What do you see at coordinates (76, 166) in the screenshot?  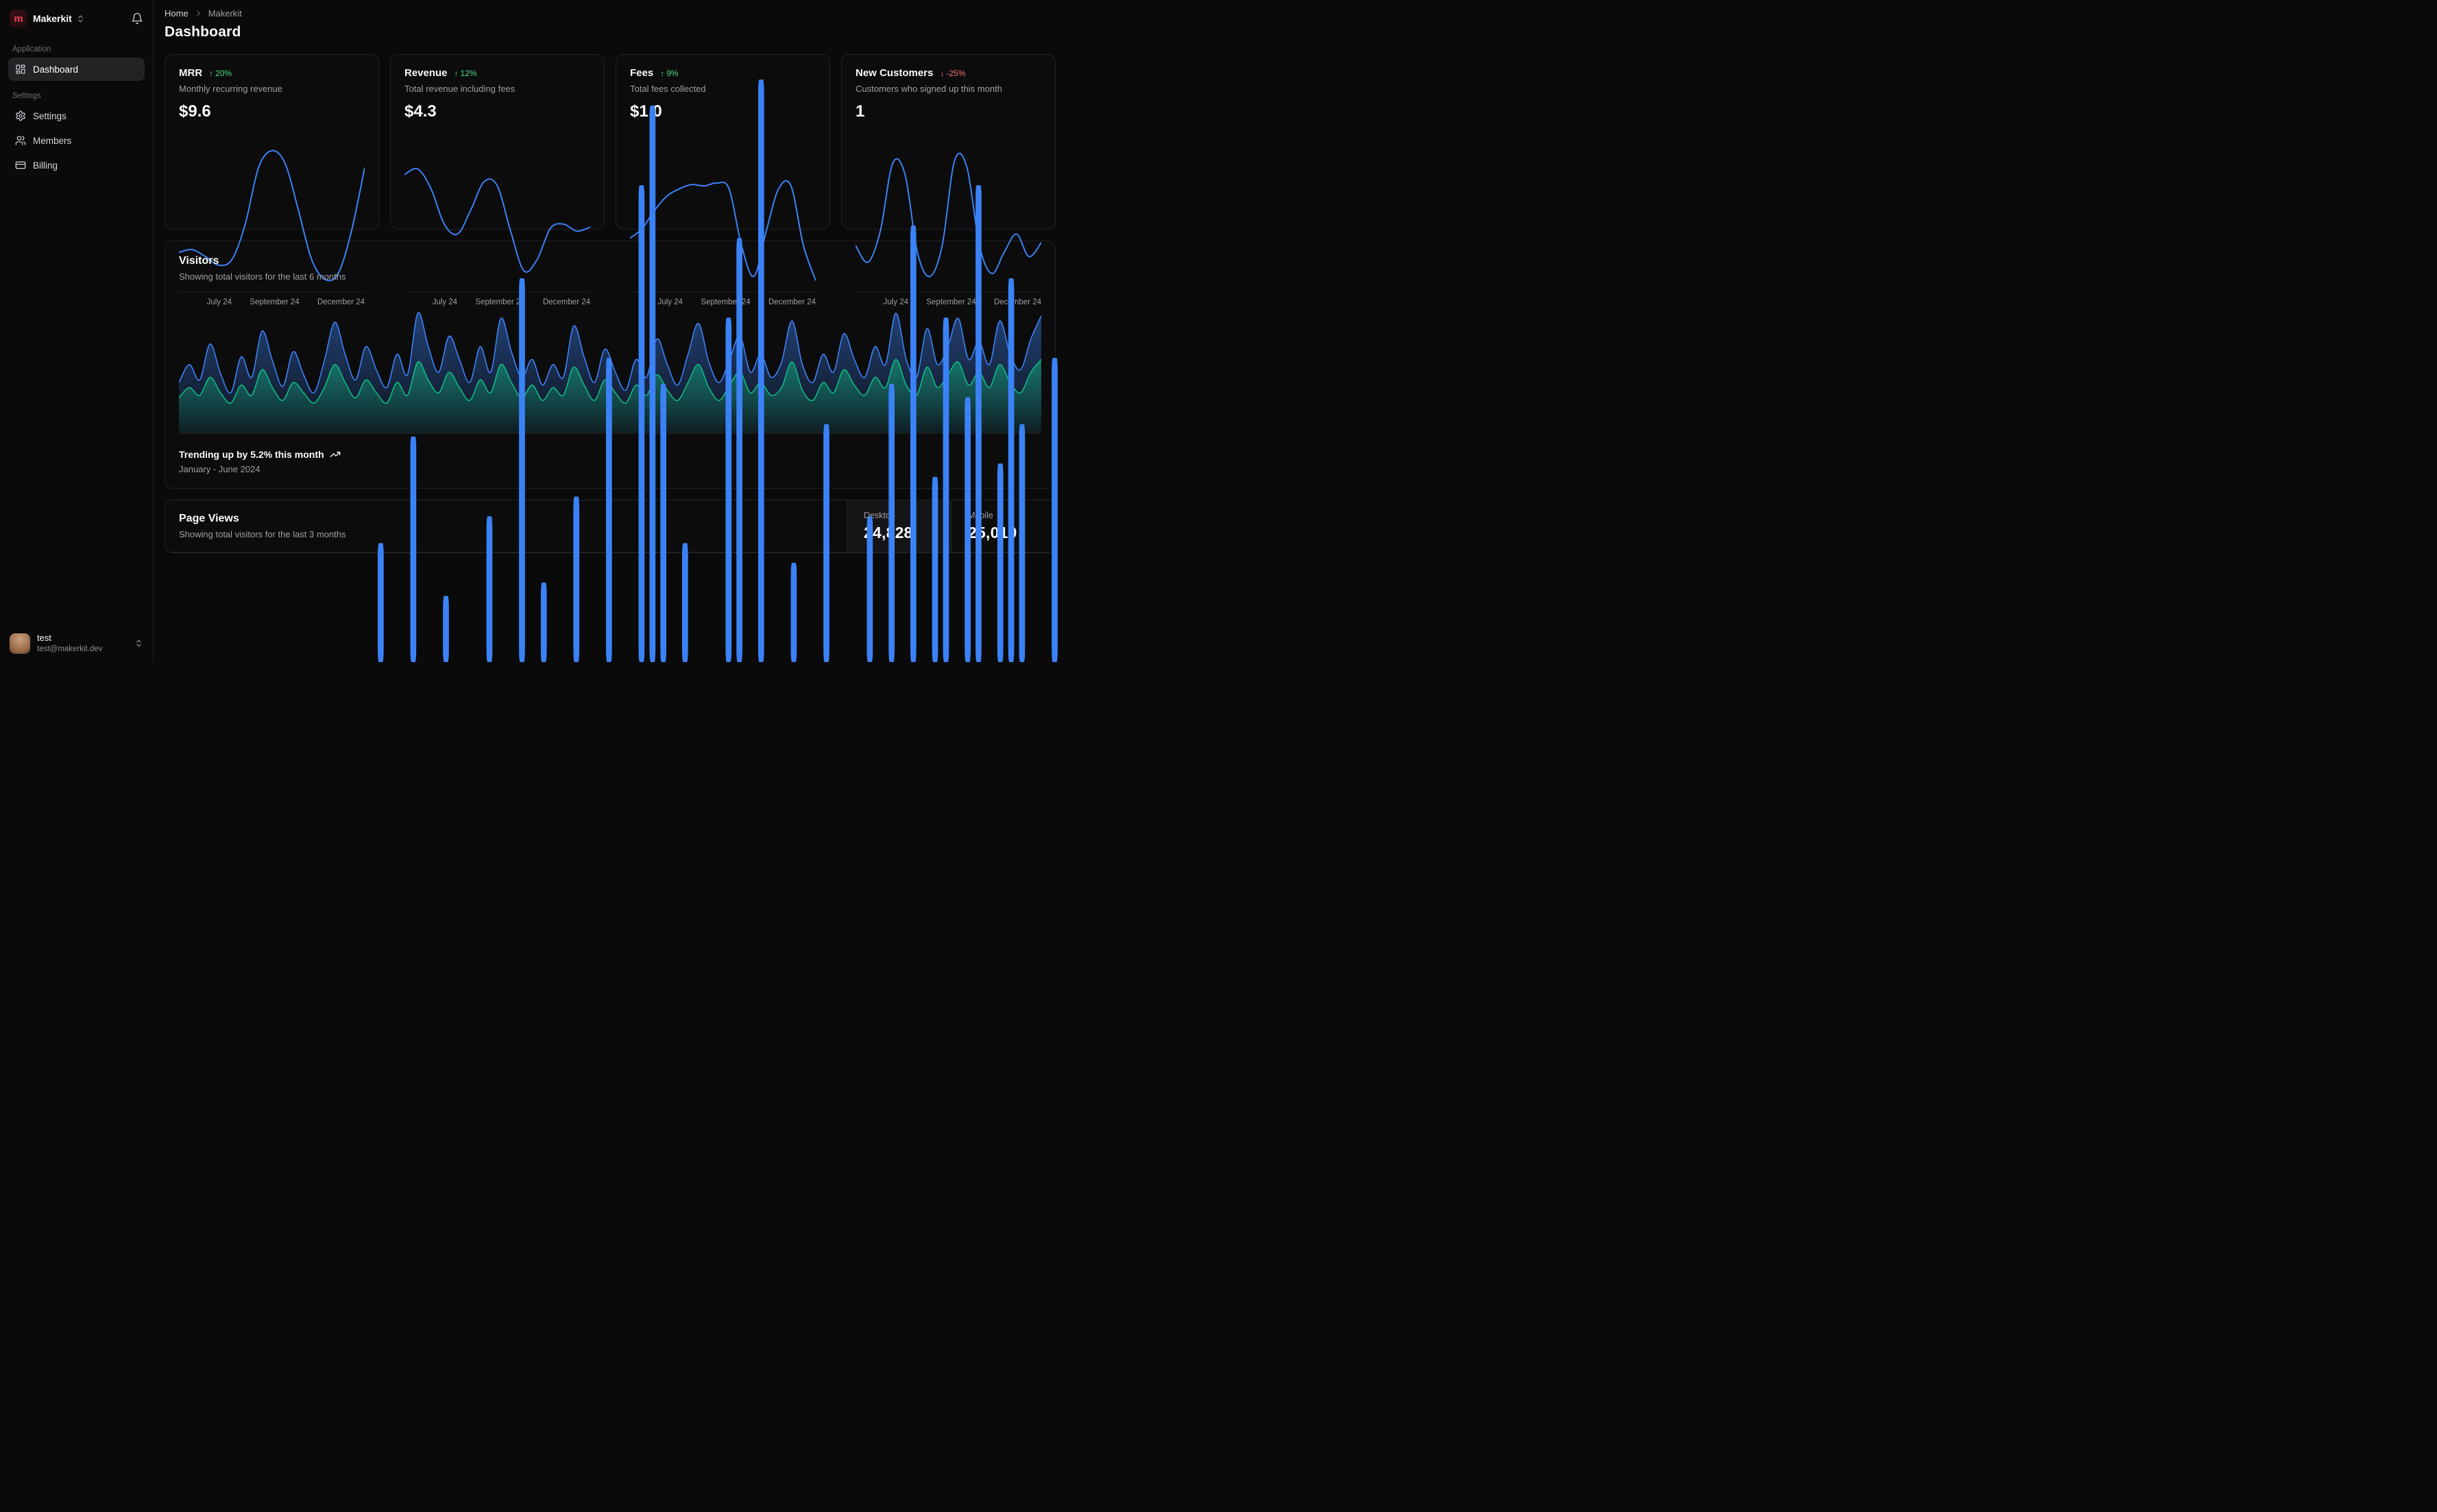 I see `sidebar-item-billing: Billing` at bounding box center [76, 166].